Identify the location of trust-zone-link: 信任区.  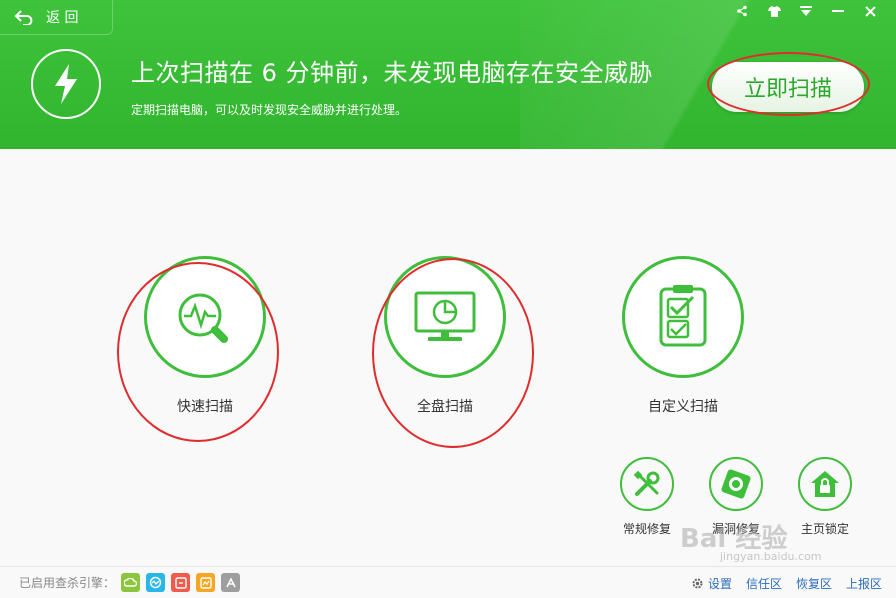
(764, 583).